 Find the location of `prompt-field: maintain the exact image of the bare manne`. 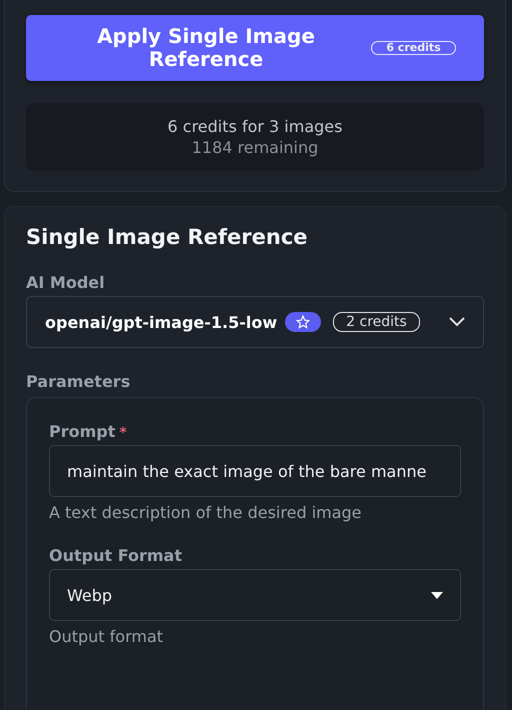

prompt-field: maintain the exact image of the bare manne is located at coordinates (255, 471).